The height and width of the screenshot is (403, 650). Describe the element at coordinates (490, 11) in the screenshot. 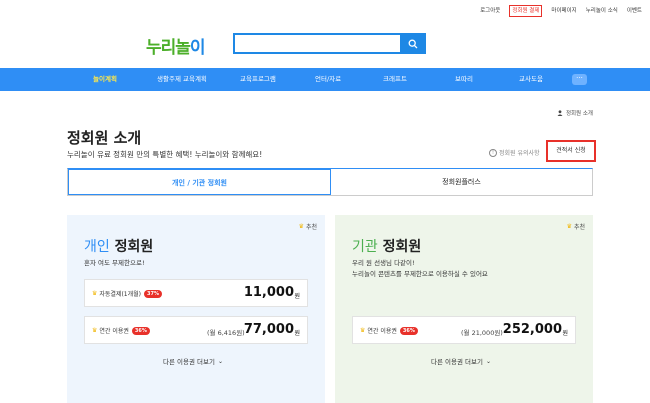

I see `logout-link: 로그아웃` at that location.